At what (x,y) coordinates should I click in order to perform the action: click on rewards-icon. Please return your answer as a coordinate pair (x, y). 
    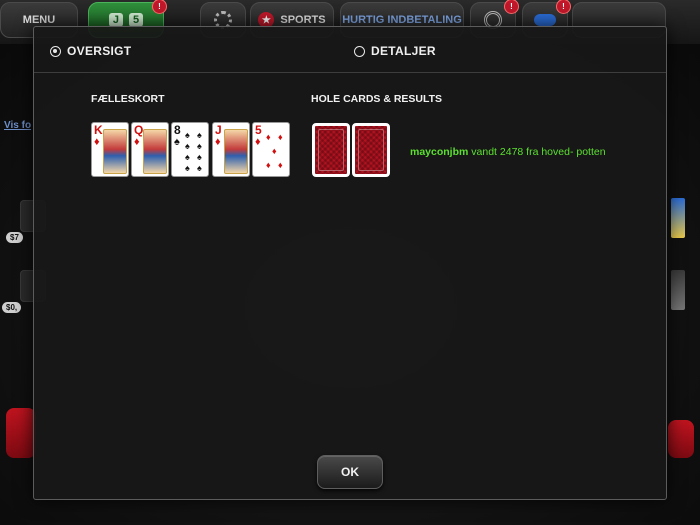
    Looking at the image, I should click on (545, 20).